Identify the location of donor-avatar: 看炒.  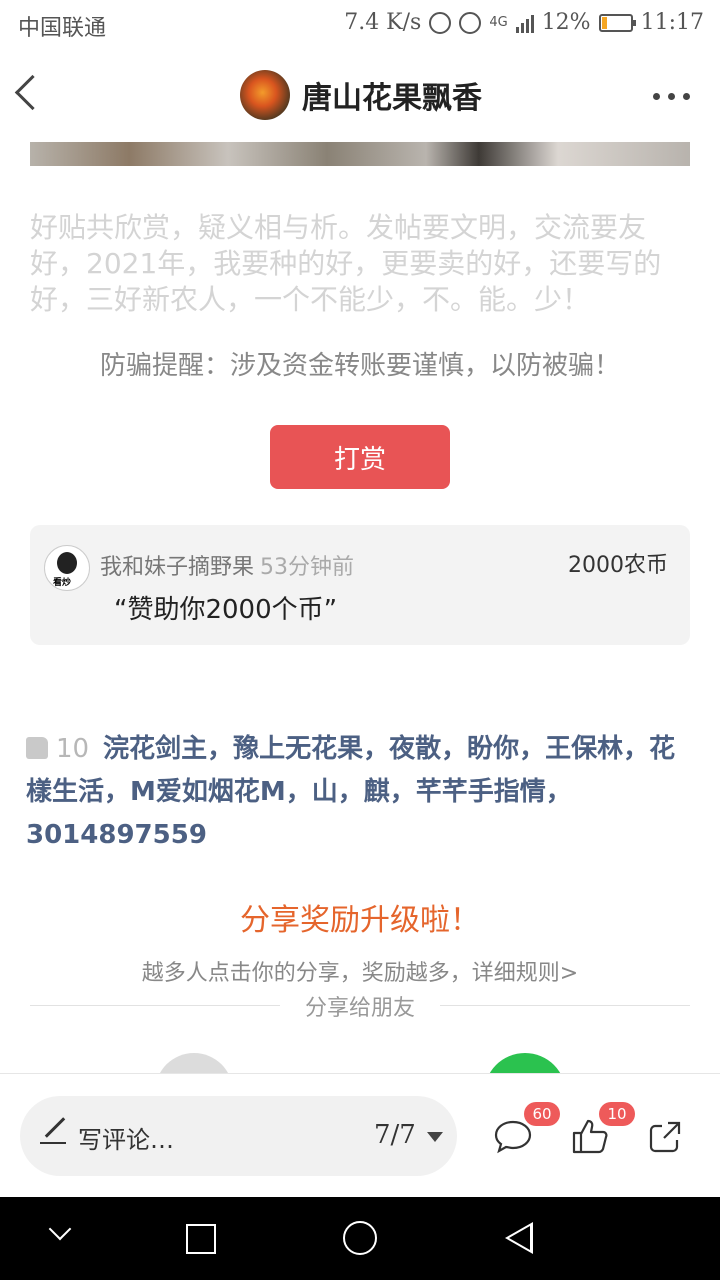
(67, 568).